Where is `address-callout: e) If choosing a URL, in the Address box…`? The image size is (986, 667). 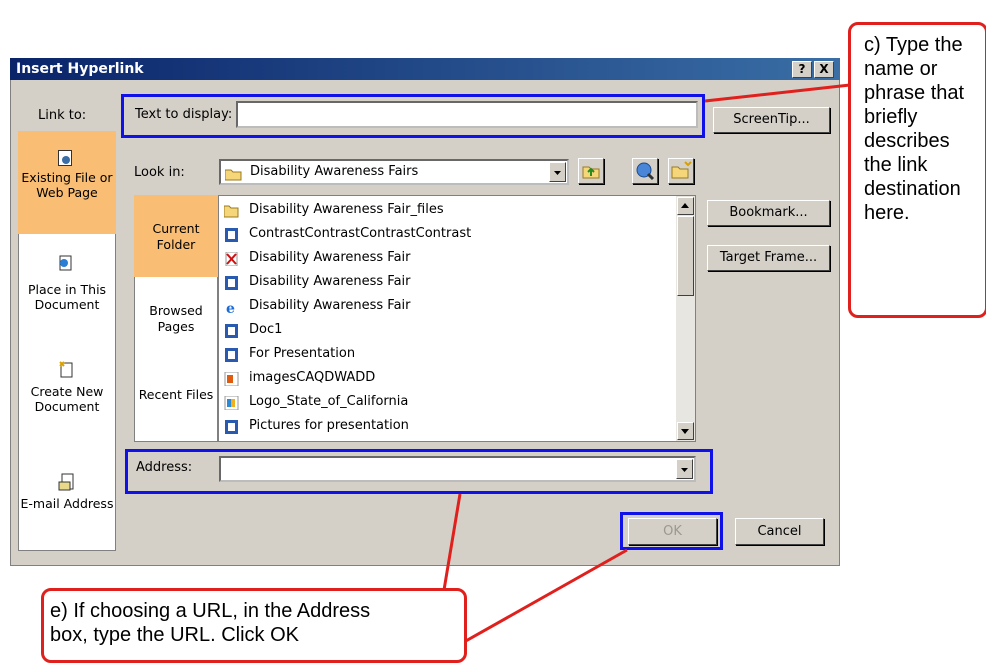 address-callout: e) If choosing a URL, in the Address box… is located at coordinates (254, 625).